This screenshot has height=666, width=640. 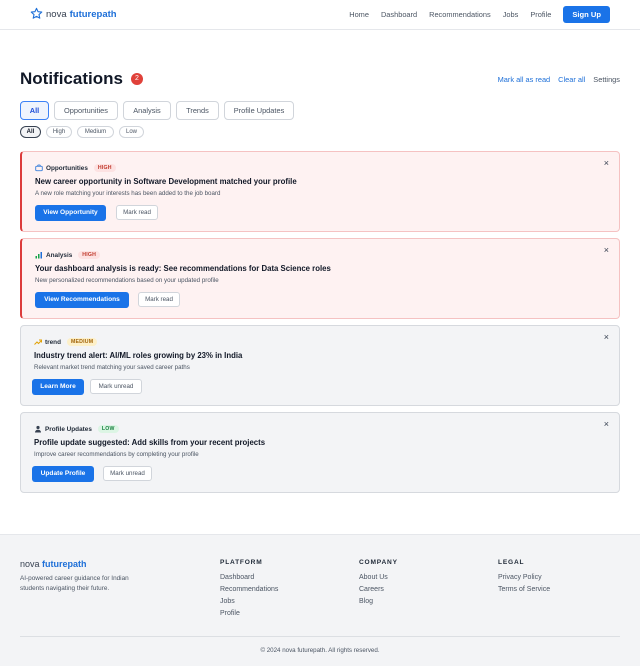 What do you see at coordinates (540, 14) in the screenshot?
I see `nav-profile: Profile` at bounding box center [540, 14].